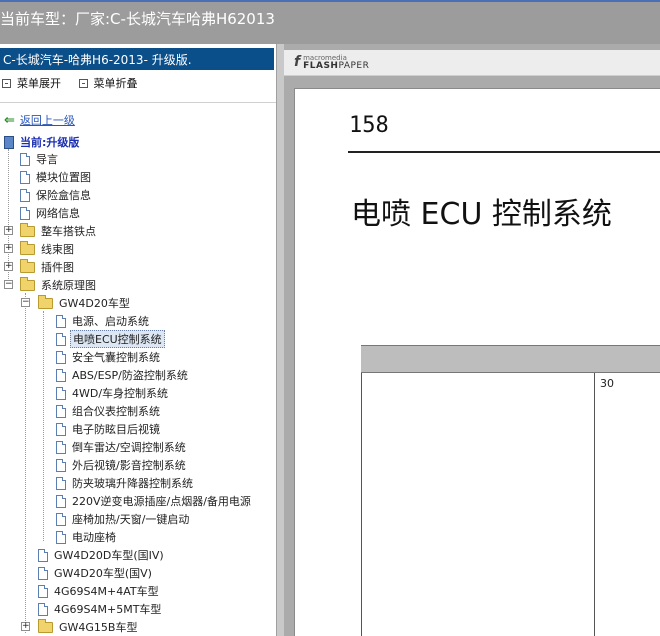  I want to click on page-header-rule, so click(504, 152).